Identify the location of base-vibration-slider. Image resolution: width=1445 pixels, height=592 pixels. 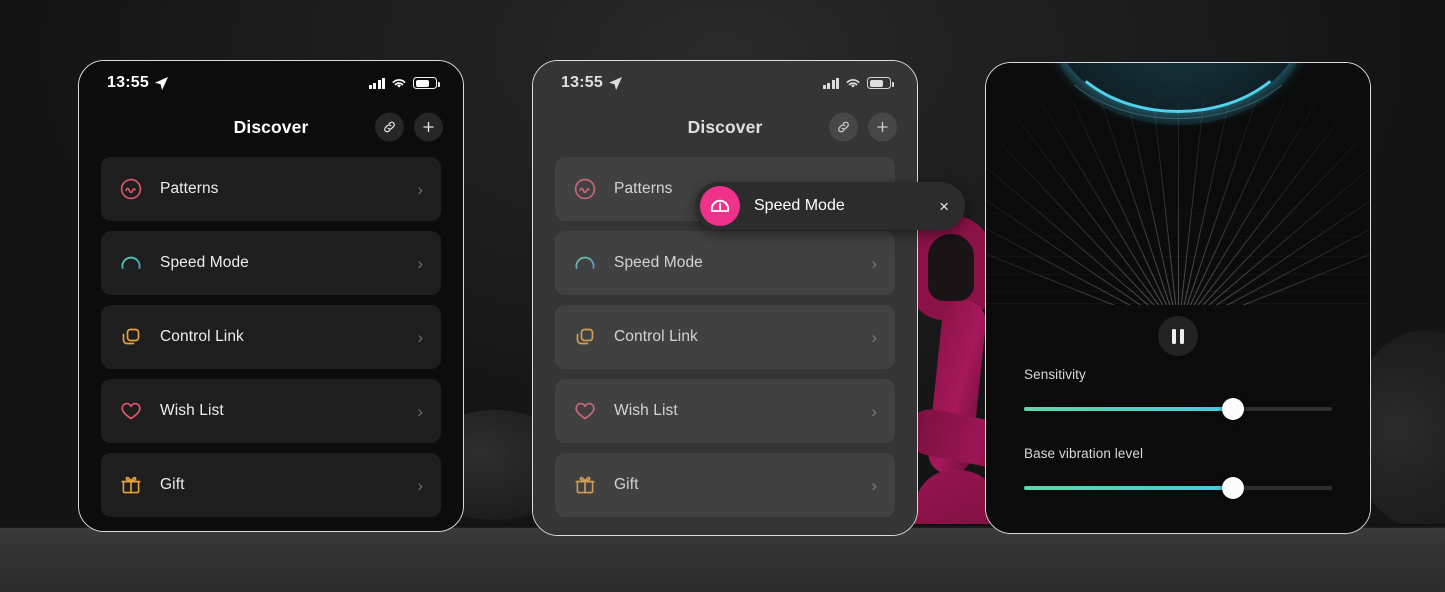
(1178, 488).